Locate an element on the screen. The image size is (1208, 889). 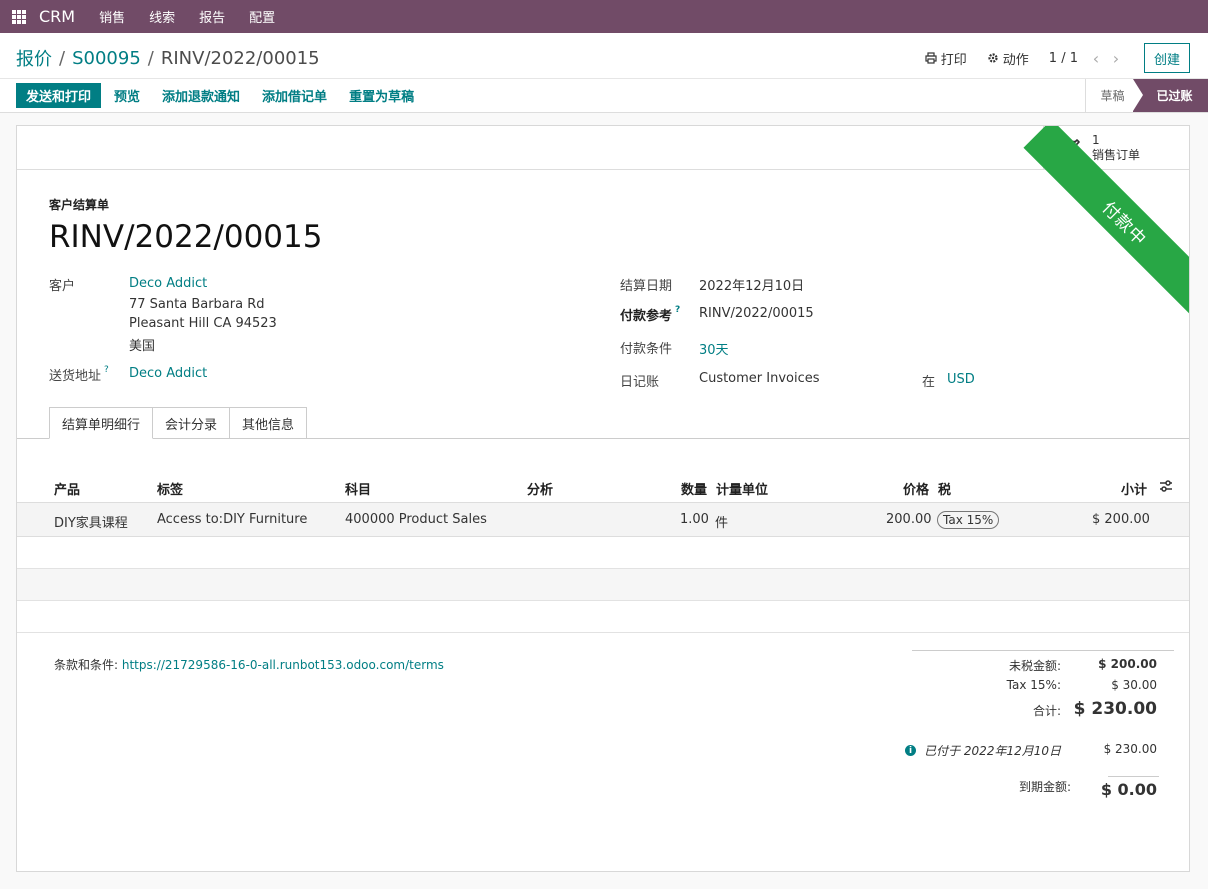
currency-field: USD is located at coordinates (961, 379).